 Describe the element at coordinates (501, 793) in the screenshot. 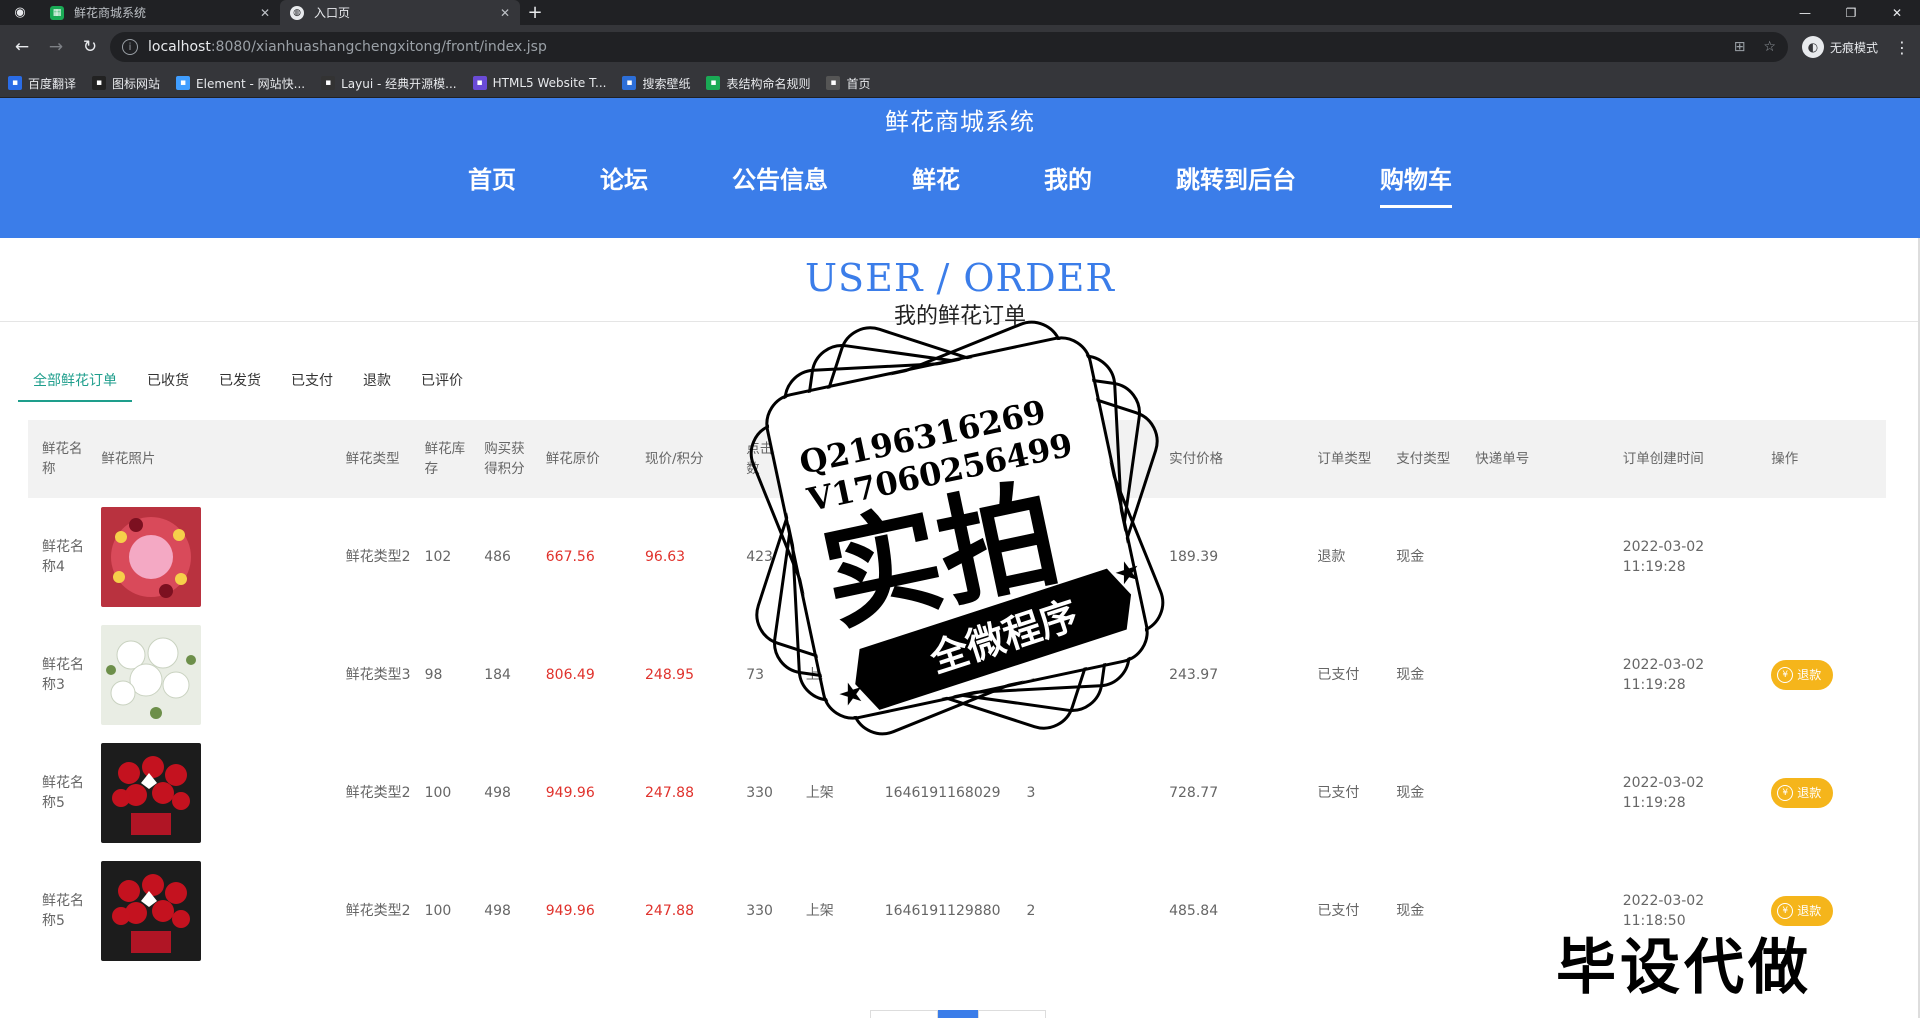

I see `cell-points: 498` at that location.